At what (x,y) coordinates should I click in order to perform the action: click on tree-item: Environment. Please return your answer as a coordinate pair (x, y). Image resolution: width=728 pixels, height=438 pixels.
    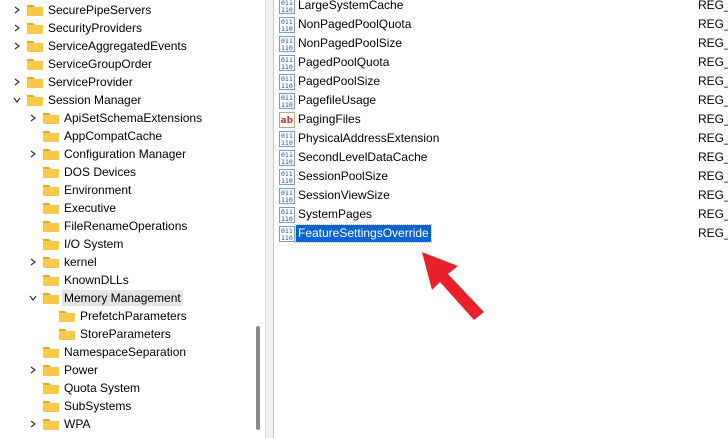
    Looking at the image, I should click on (132, 190).